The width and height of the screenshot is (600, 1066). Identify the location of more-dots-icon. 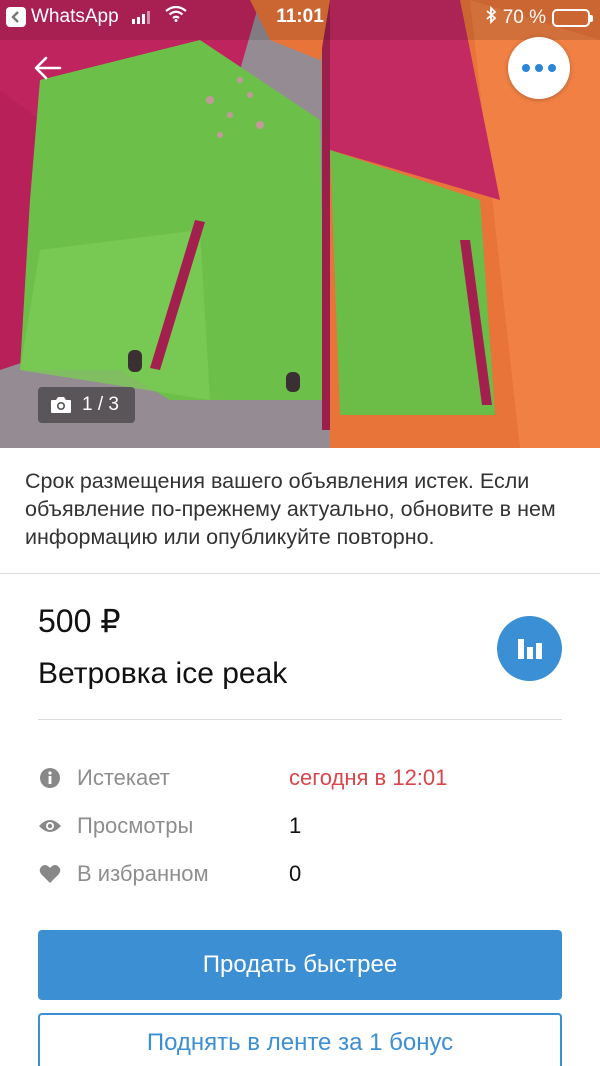
(526, 68).